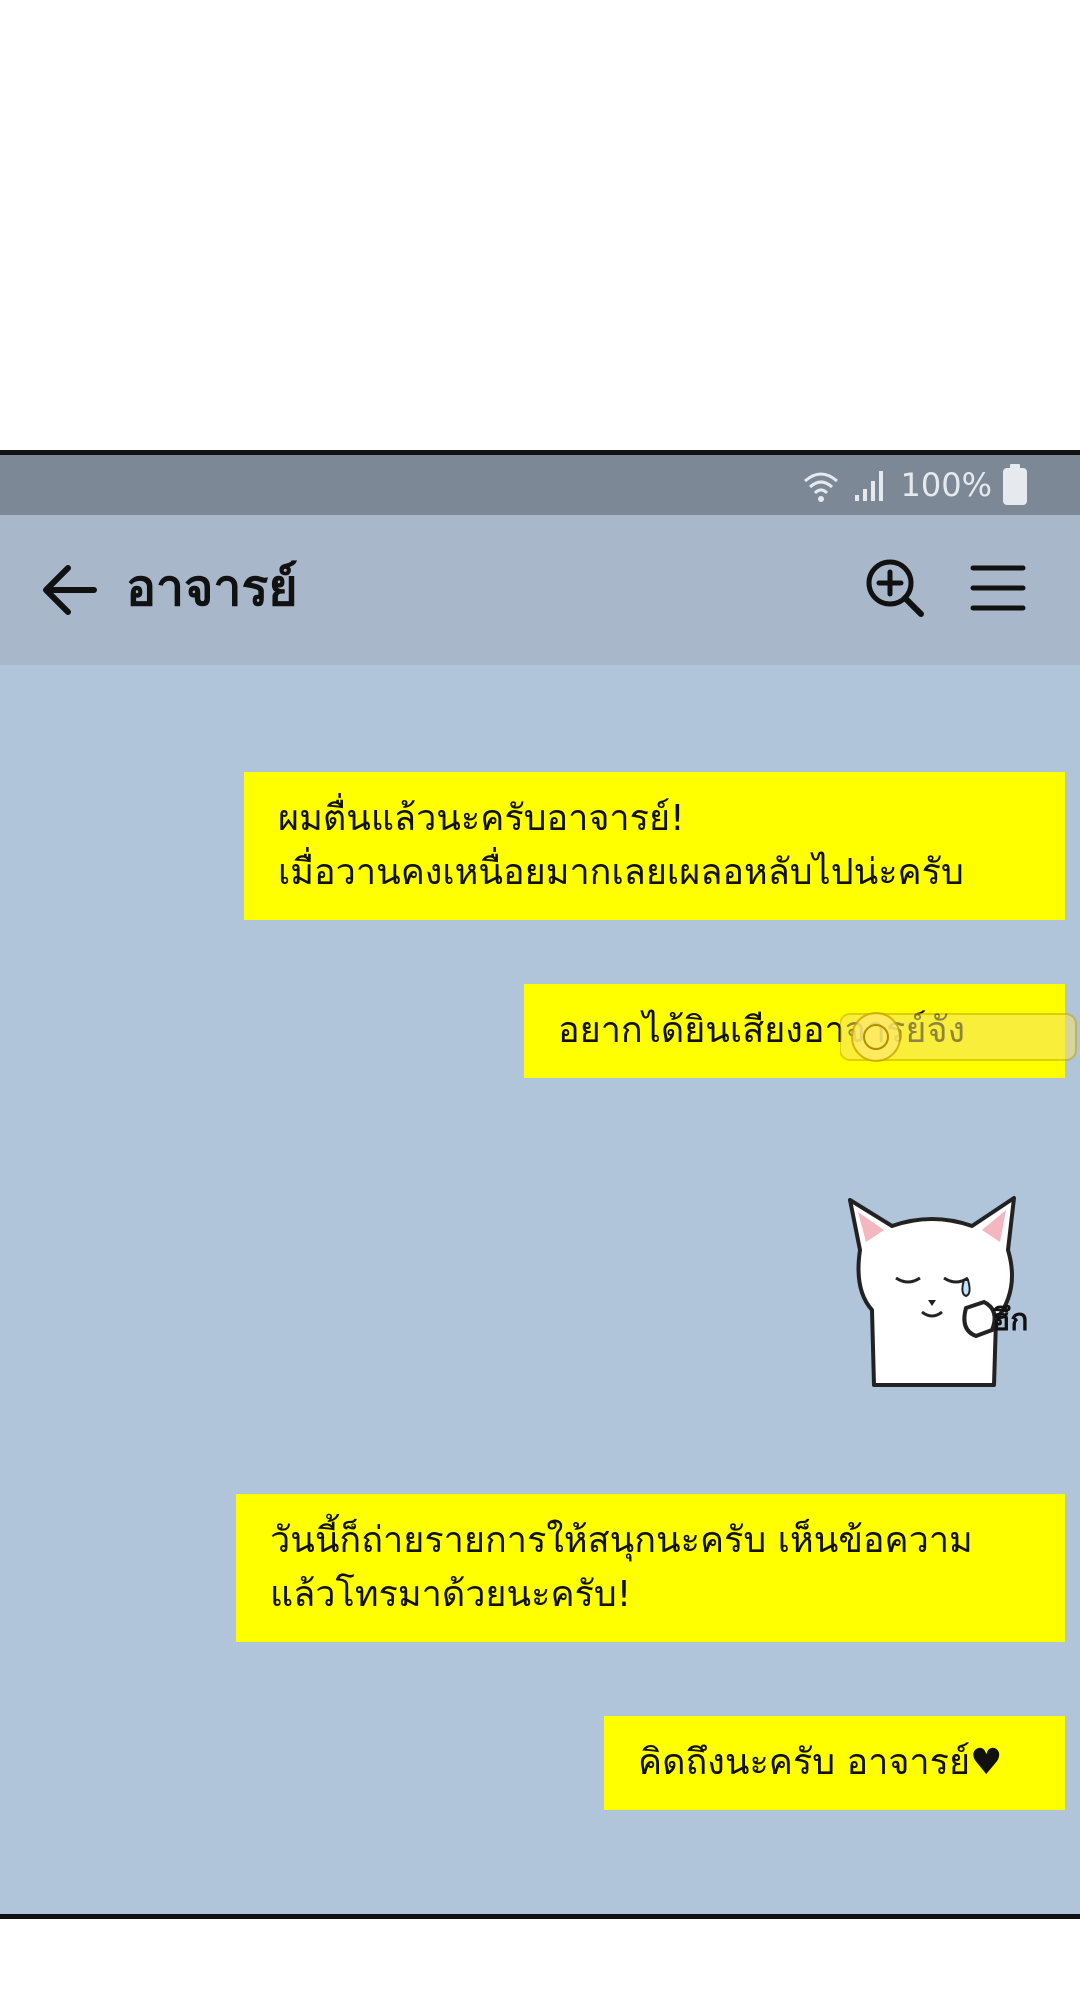 Image resolution: width=1080 pixels, height=2000 pixels. I want to click on menu-icon, so click(998, 588).